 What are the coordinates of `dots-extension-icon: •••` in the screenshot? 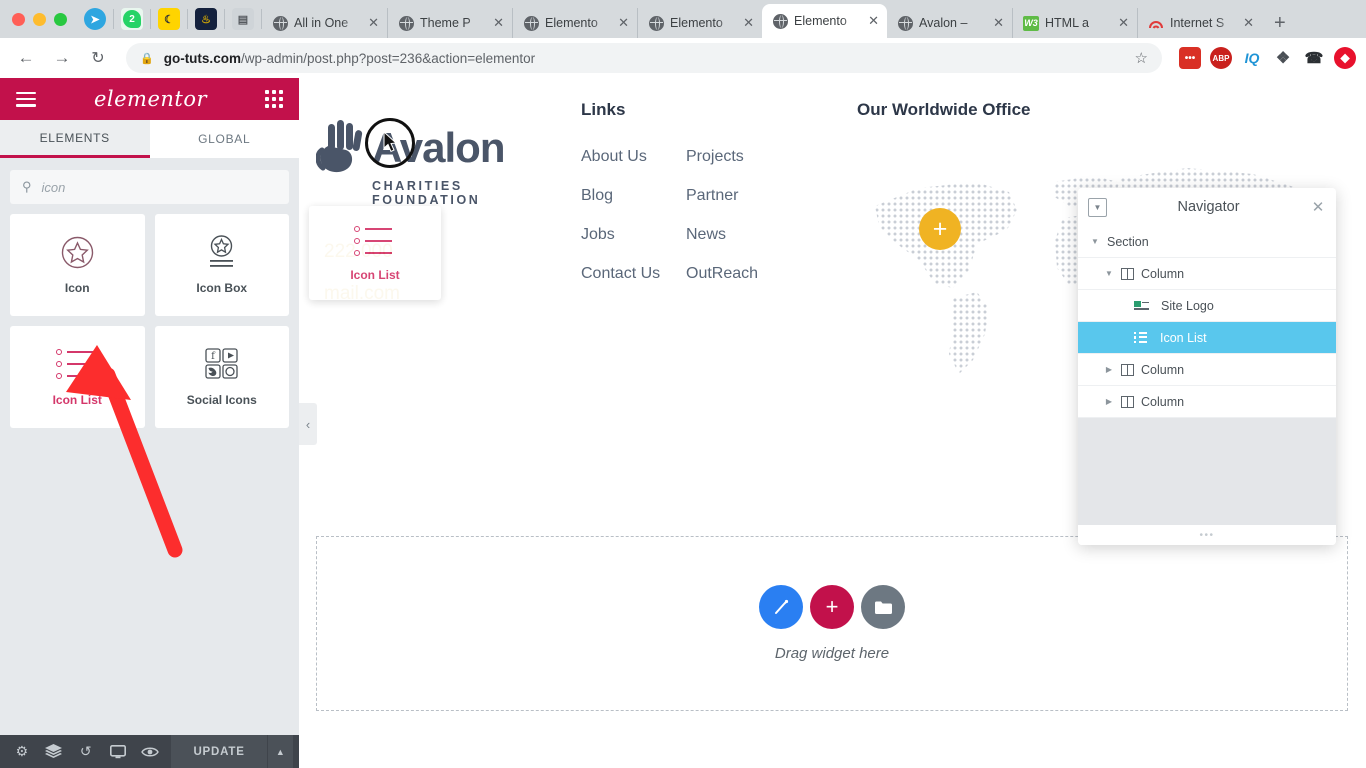 It's located at (1190, 58).